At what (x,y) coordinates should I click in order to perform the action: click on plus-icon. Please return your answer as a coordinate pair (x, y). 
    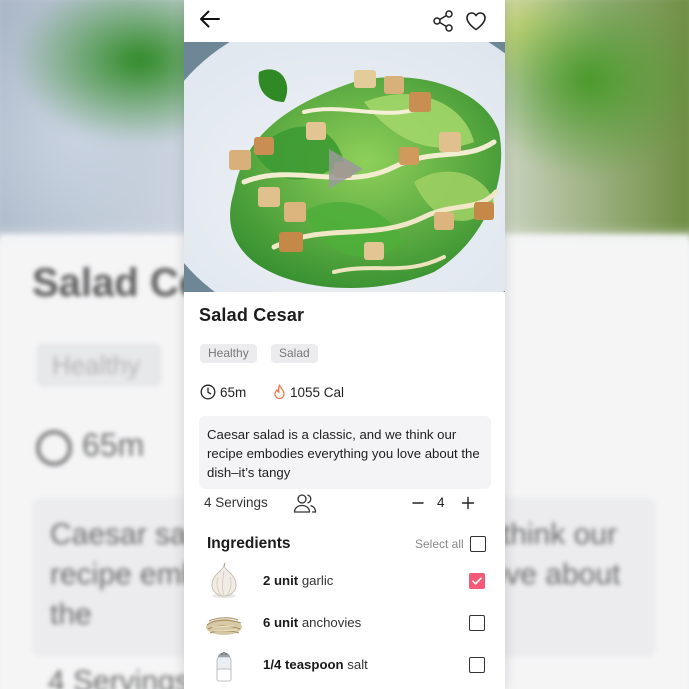
    Looking at the image, I should click on (468, 503).